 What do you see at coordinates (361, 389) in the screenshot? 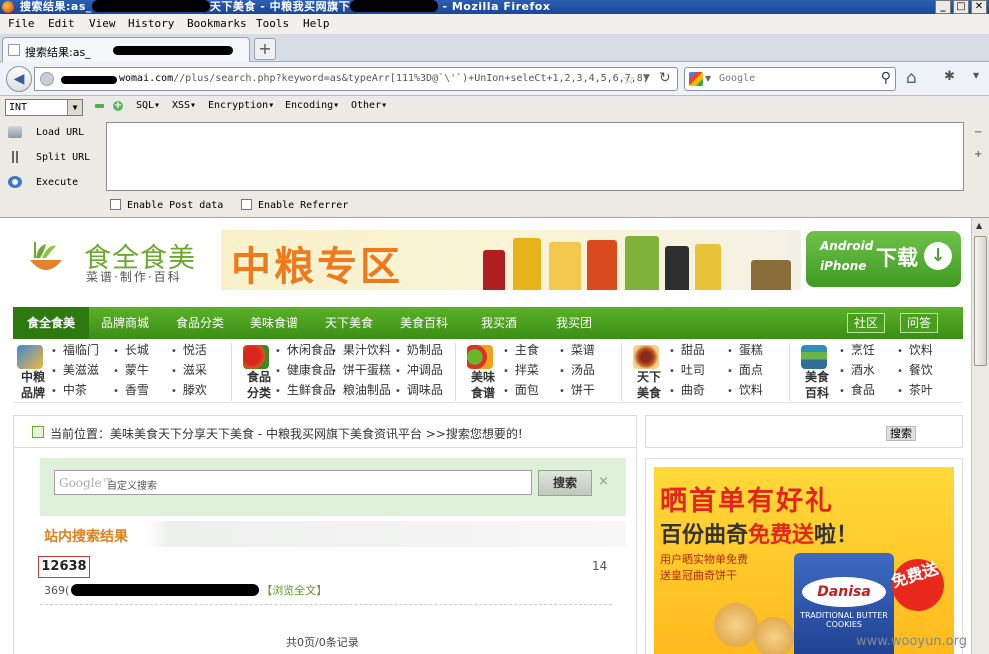
I see `category-link: 粮油制品` at bounding box center [361, 389].